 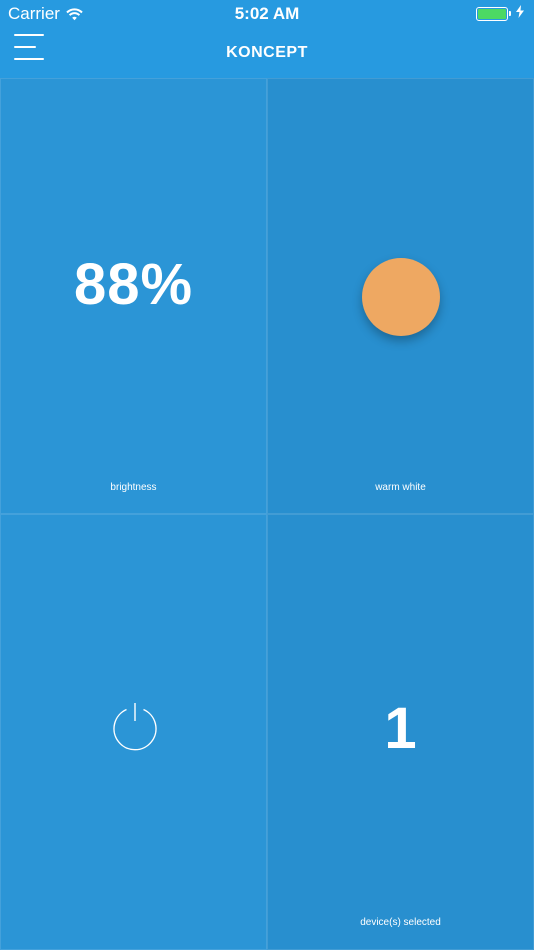 What do you see at coordinates (34, 13) in the screenshot?
I see `carrier-label: Carrier` at bounding box center [34, 13].